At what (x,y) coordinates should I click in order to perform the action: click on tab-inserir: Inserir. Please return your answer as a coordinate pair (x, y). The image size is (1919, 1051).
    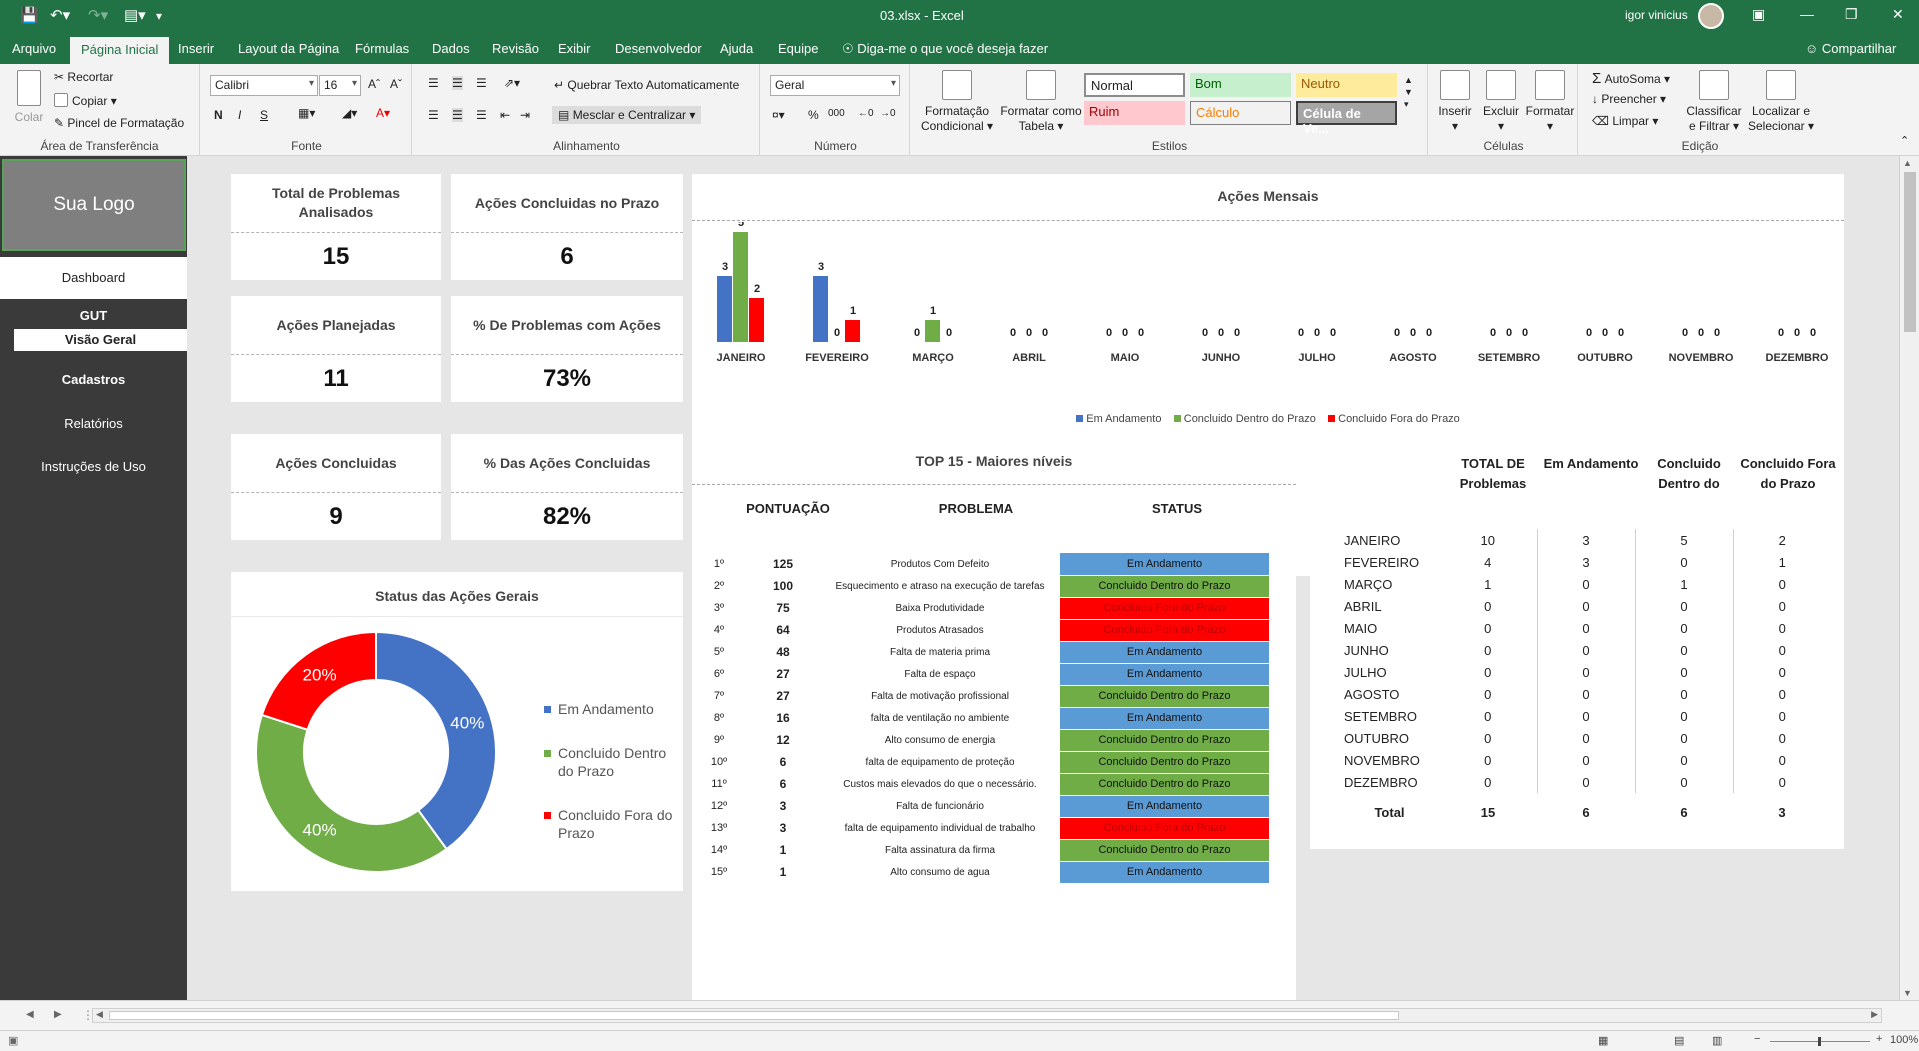
    Looking at the image, I should click on (196, 48).